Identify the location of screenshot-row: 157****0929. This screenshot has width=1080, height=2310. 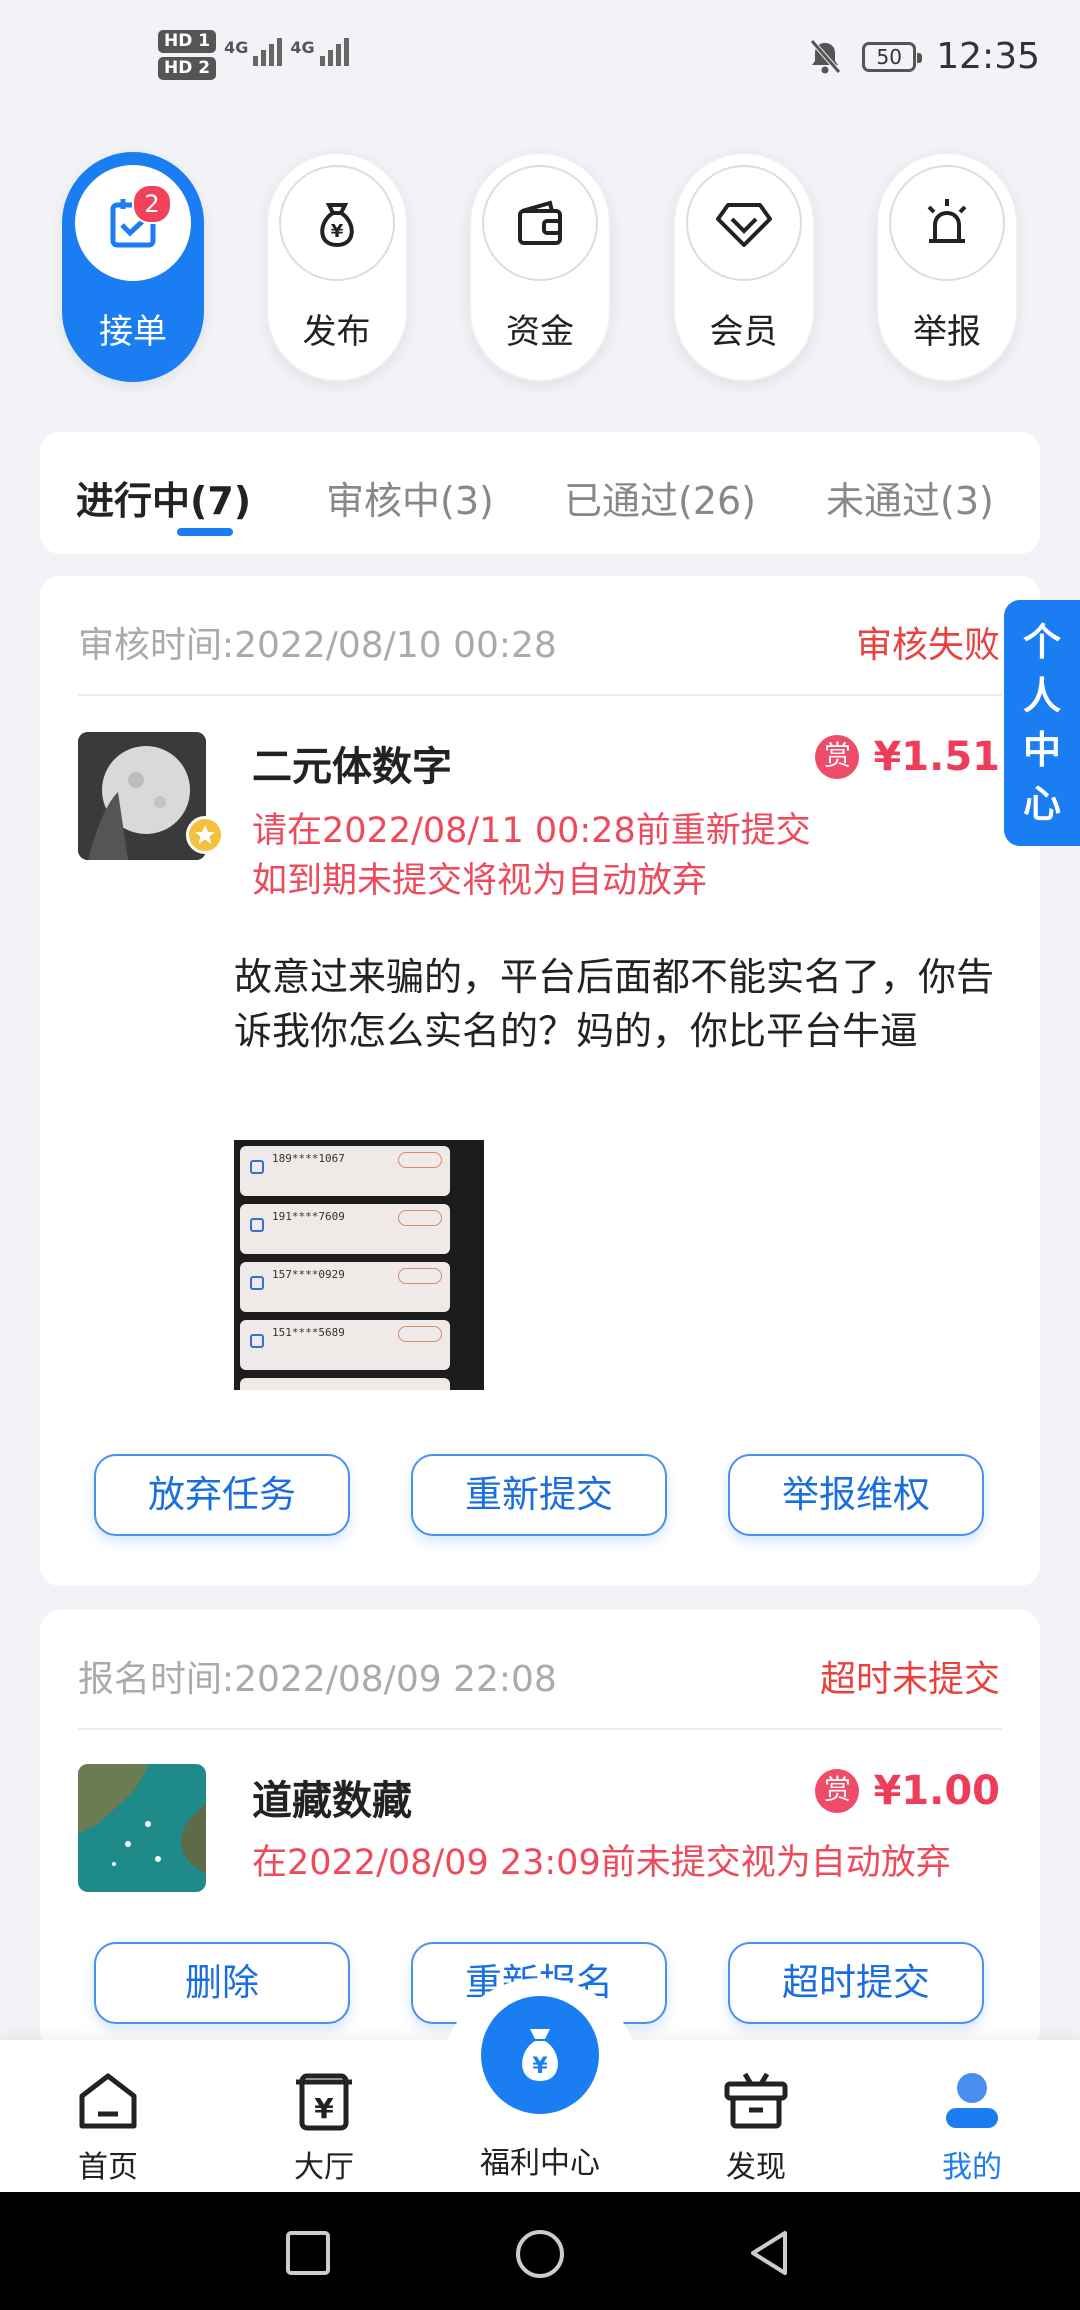
(345, 1287).